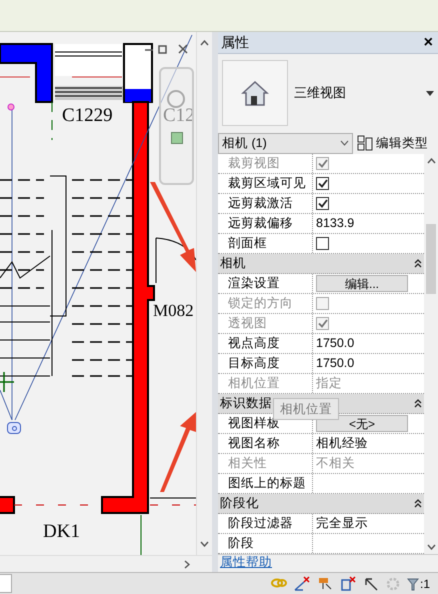  Describe the element at coordinates (265, 283) in the screenshot. I see `property-label: 渲染设置` at that location.